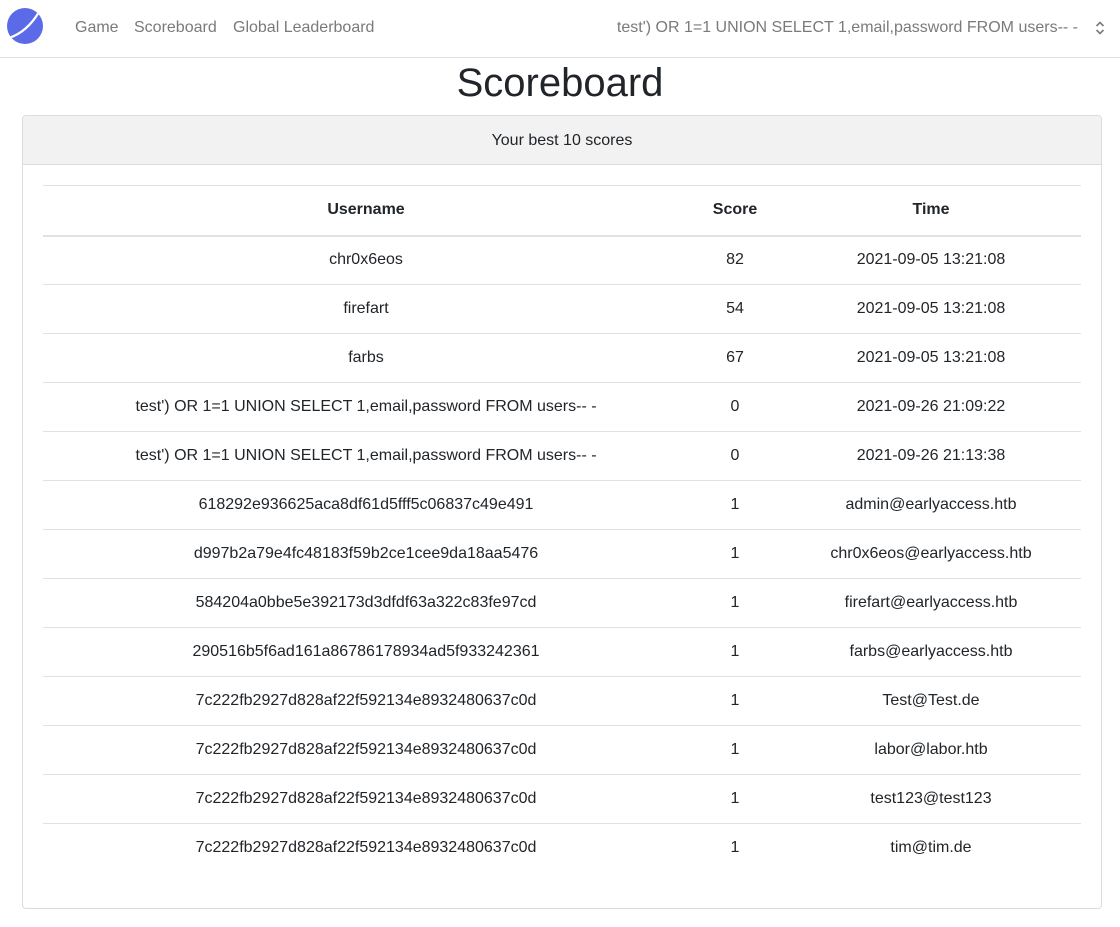 The image size is (1120, 927). What do you see at coordinates (735, 358) in the screenshot?
I see `cell-score: 67` at bounding box center [735, 358].